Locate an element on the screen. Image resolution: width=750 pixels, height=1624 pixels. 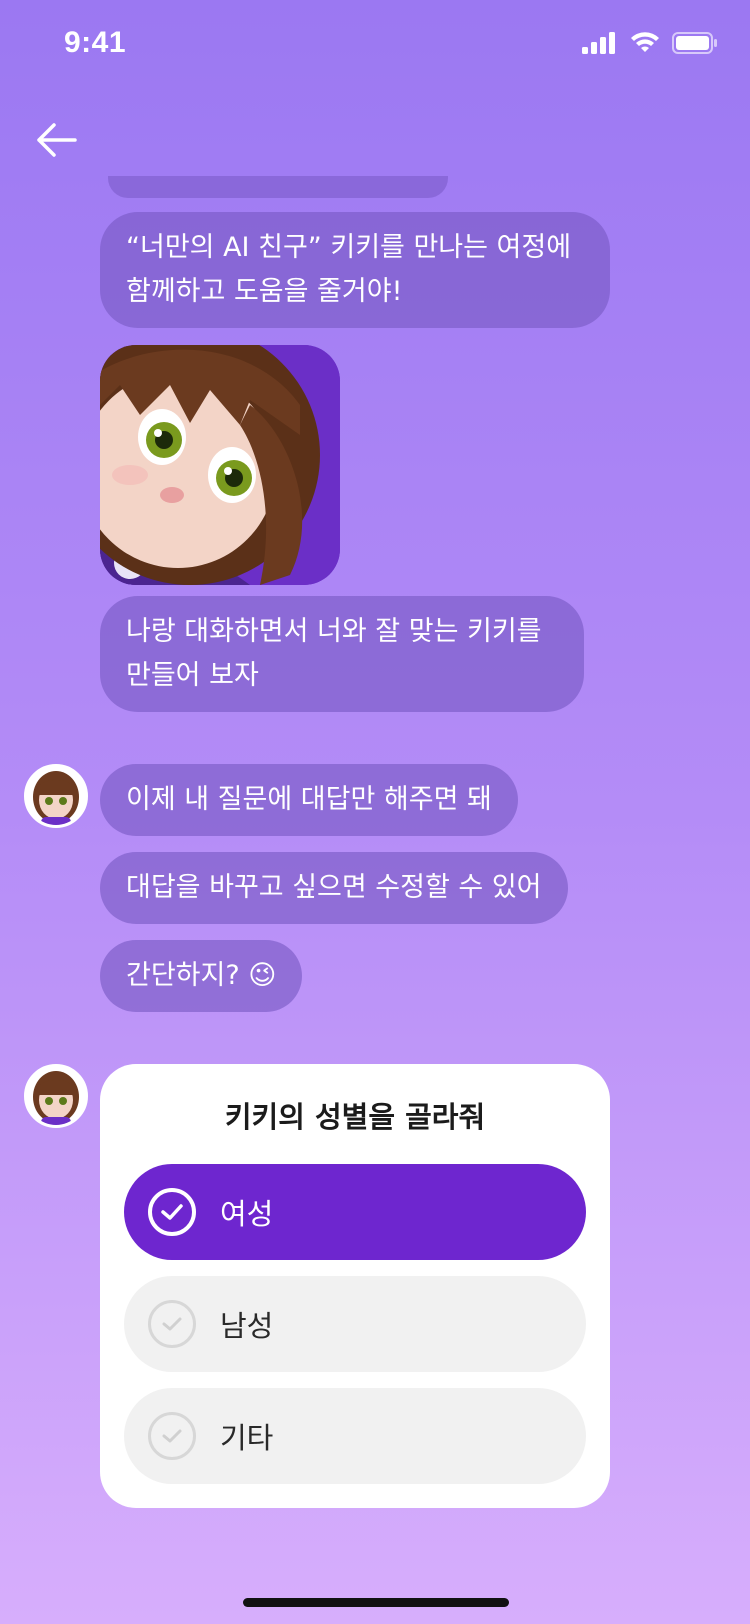
option-label: 여성 is located at coordinates (247, 1214).